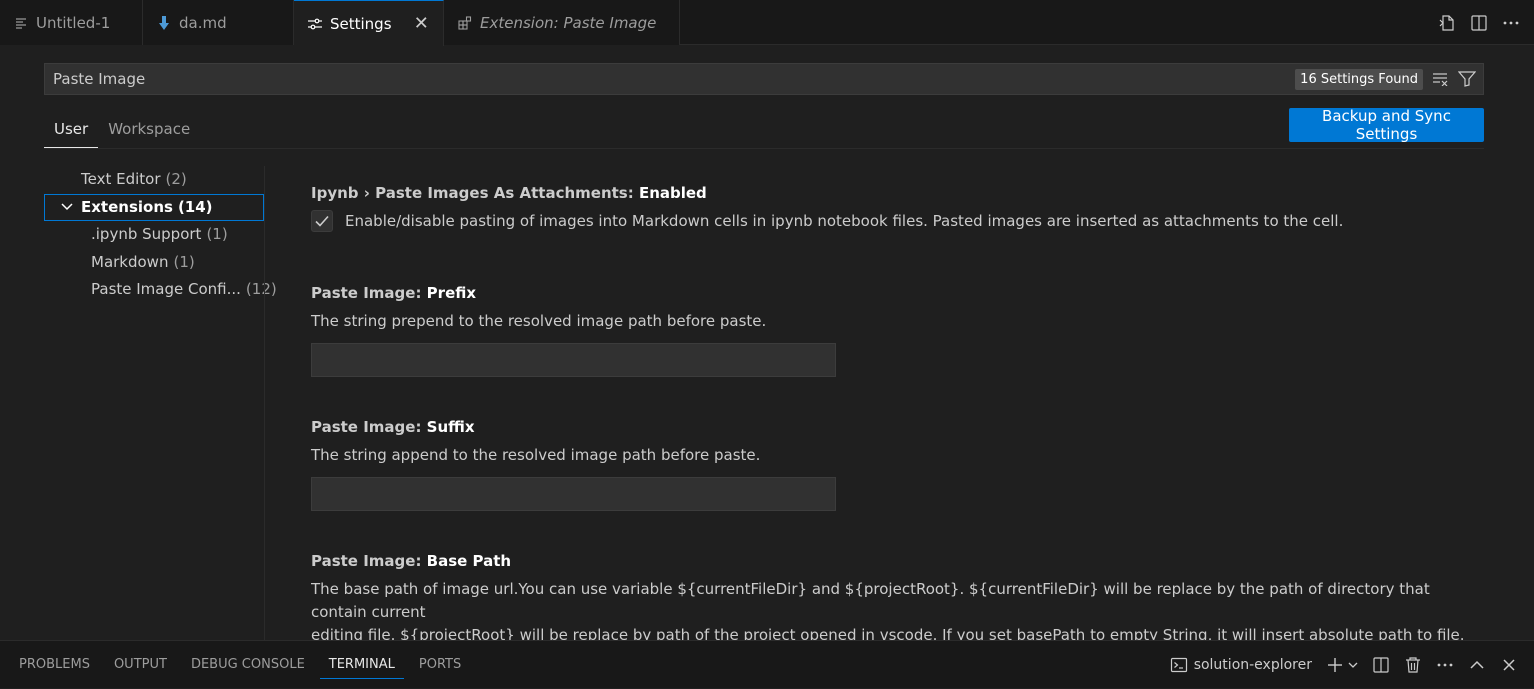 This screenshot has height=689, width=1534. Describe the element at coordinates (421, 23) in the screenshot. I see `close-tab-icon: ✕` at that location.